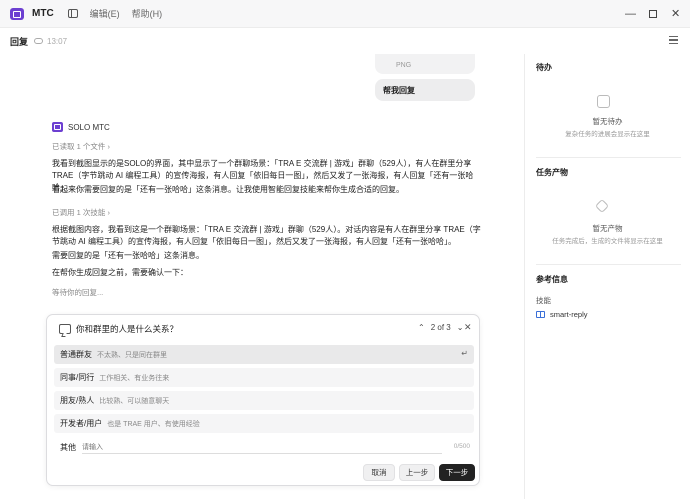 Image resolution: width=690 pixels, height=499 pixels. I want to click on cancel-button: 取消, so click(379, 472).